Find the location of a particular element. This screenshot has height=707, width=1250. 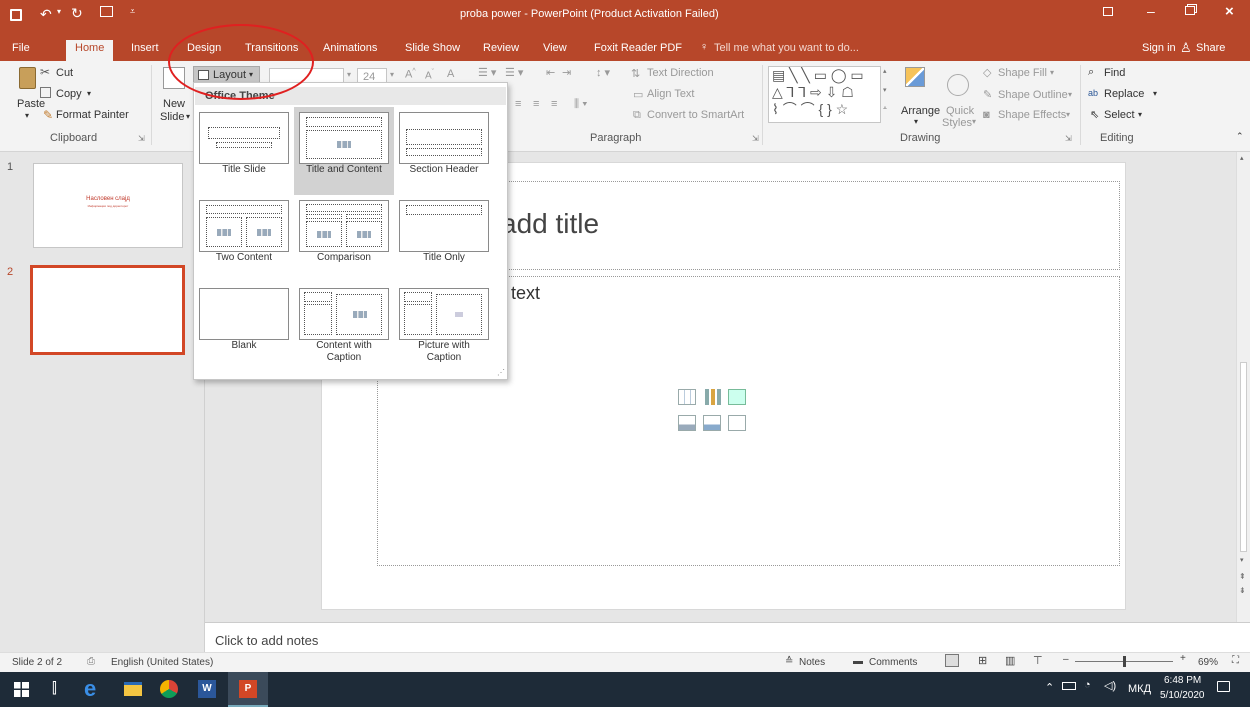

shape-effects-icon: ◙ is located at coordinates (986, 115).